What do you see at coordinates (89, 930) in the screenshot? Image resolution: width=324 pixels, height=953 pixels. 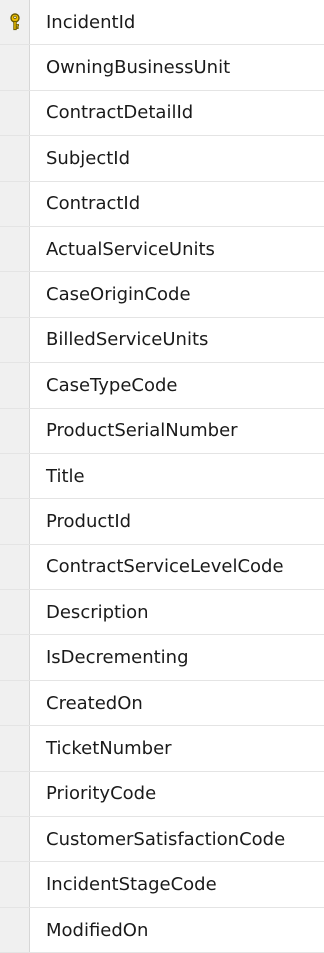 I see `column-name: ModifiedOn` at bounding box center [89, 930].